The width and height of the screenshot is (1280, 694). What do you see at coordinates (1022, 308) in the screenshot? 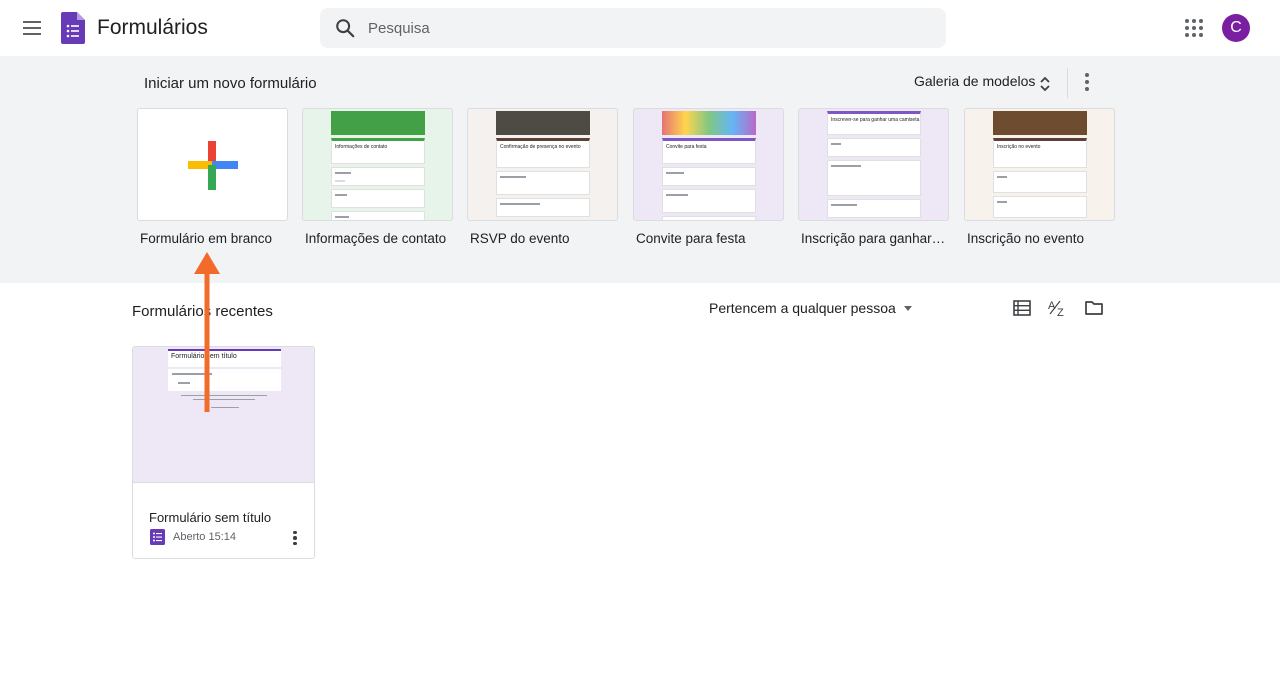
I see `list-view-icon` at bounding box center [1022, 308].